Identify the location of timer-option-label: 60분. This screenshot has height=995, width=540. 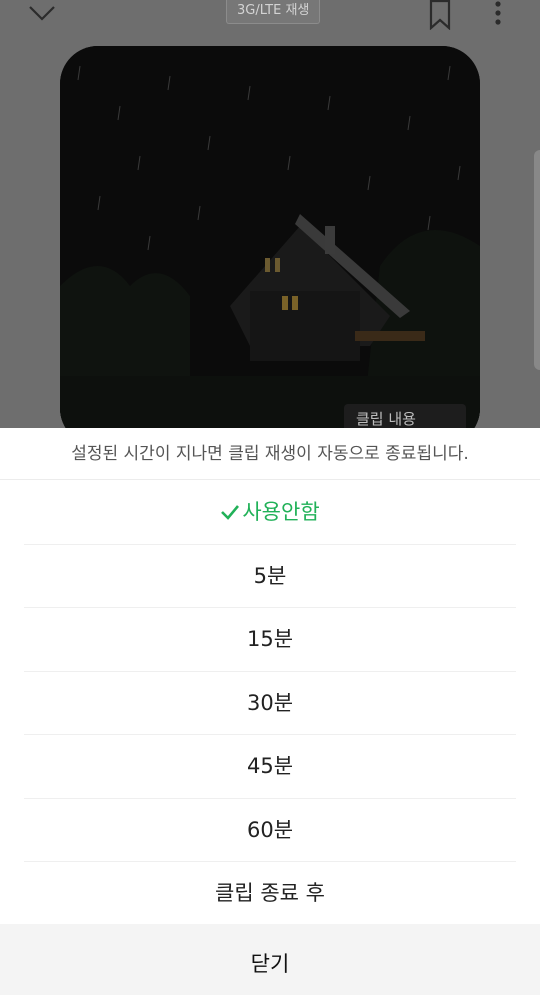
(270, 829).